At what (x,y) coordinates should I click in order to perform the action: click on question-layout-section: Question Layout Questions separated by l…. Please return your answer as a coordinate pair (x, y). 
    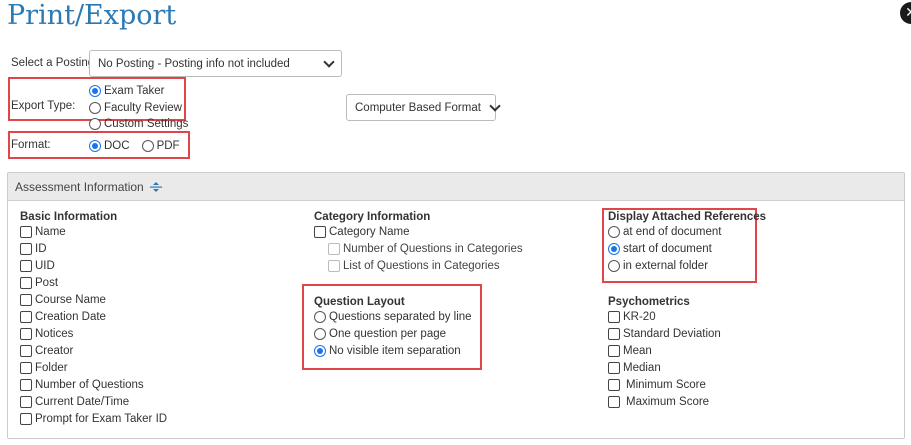
    Looking at the image, I should click on (393, 327).